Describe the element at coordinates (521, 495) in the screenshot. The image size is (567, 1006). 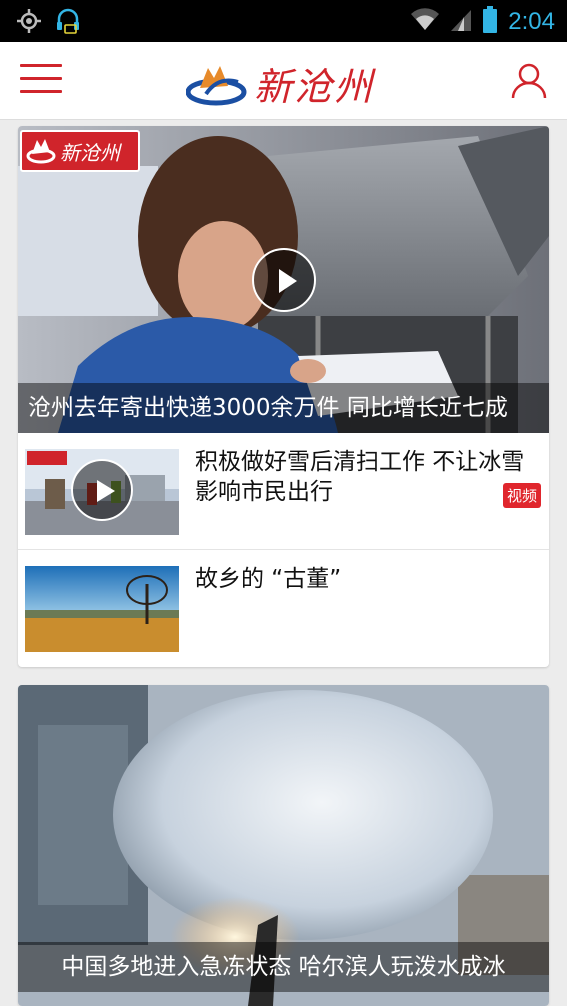
I see `video-badge: 视频` at that location.